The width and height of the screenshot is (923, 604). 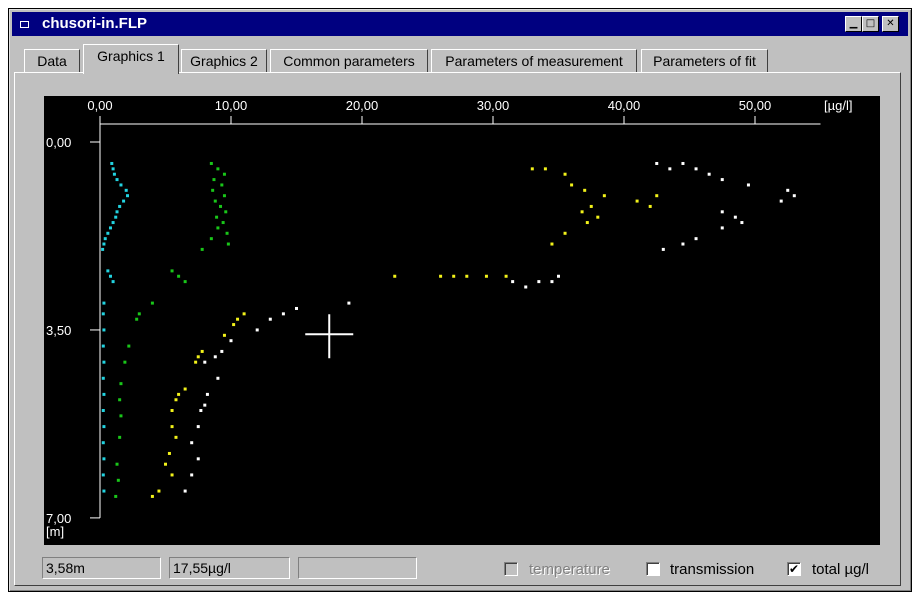 I want to click on depth-readout: 3,58m, so click(x=101, y=568).